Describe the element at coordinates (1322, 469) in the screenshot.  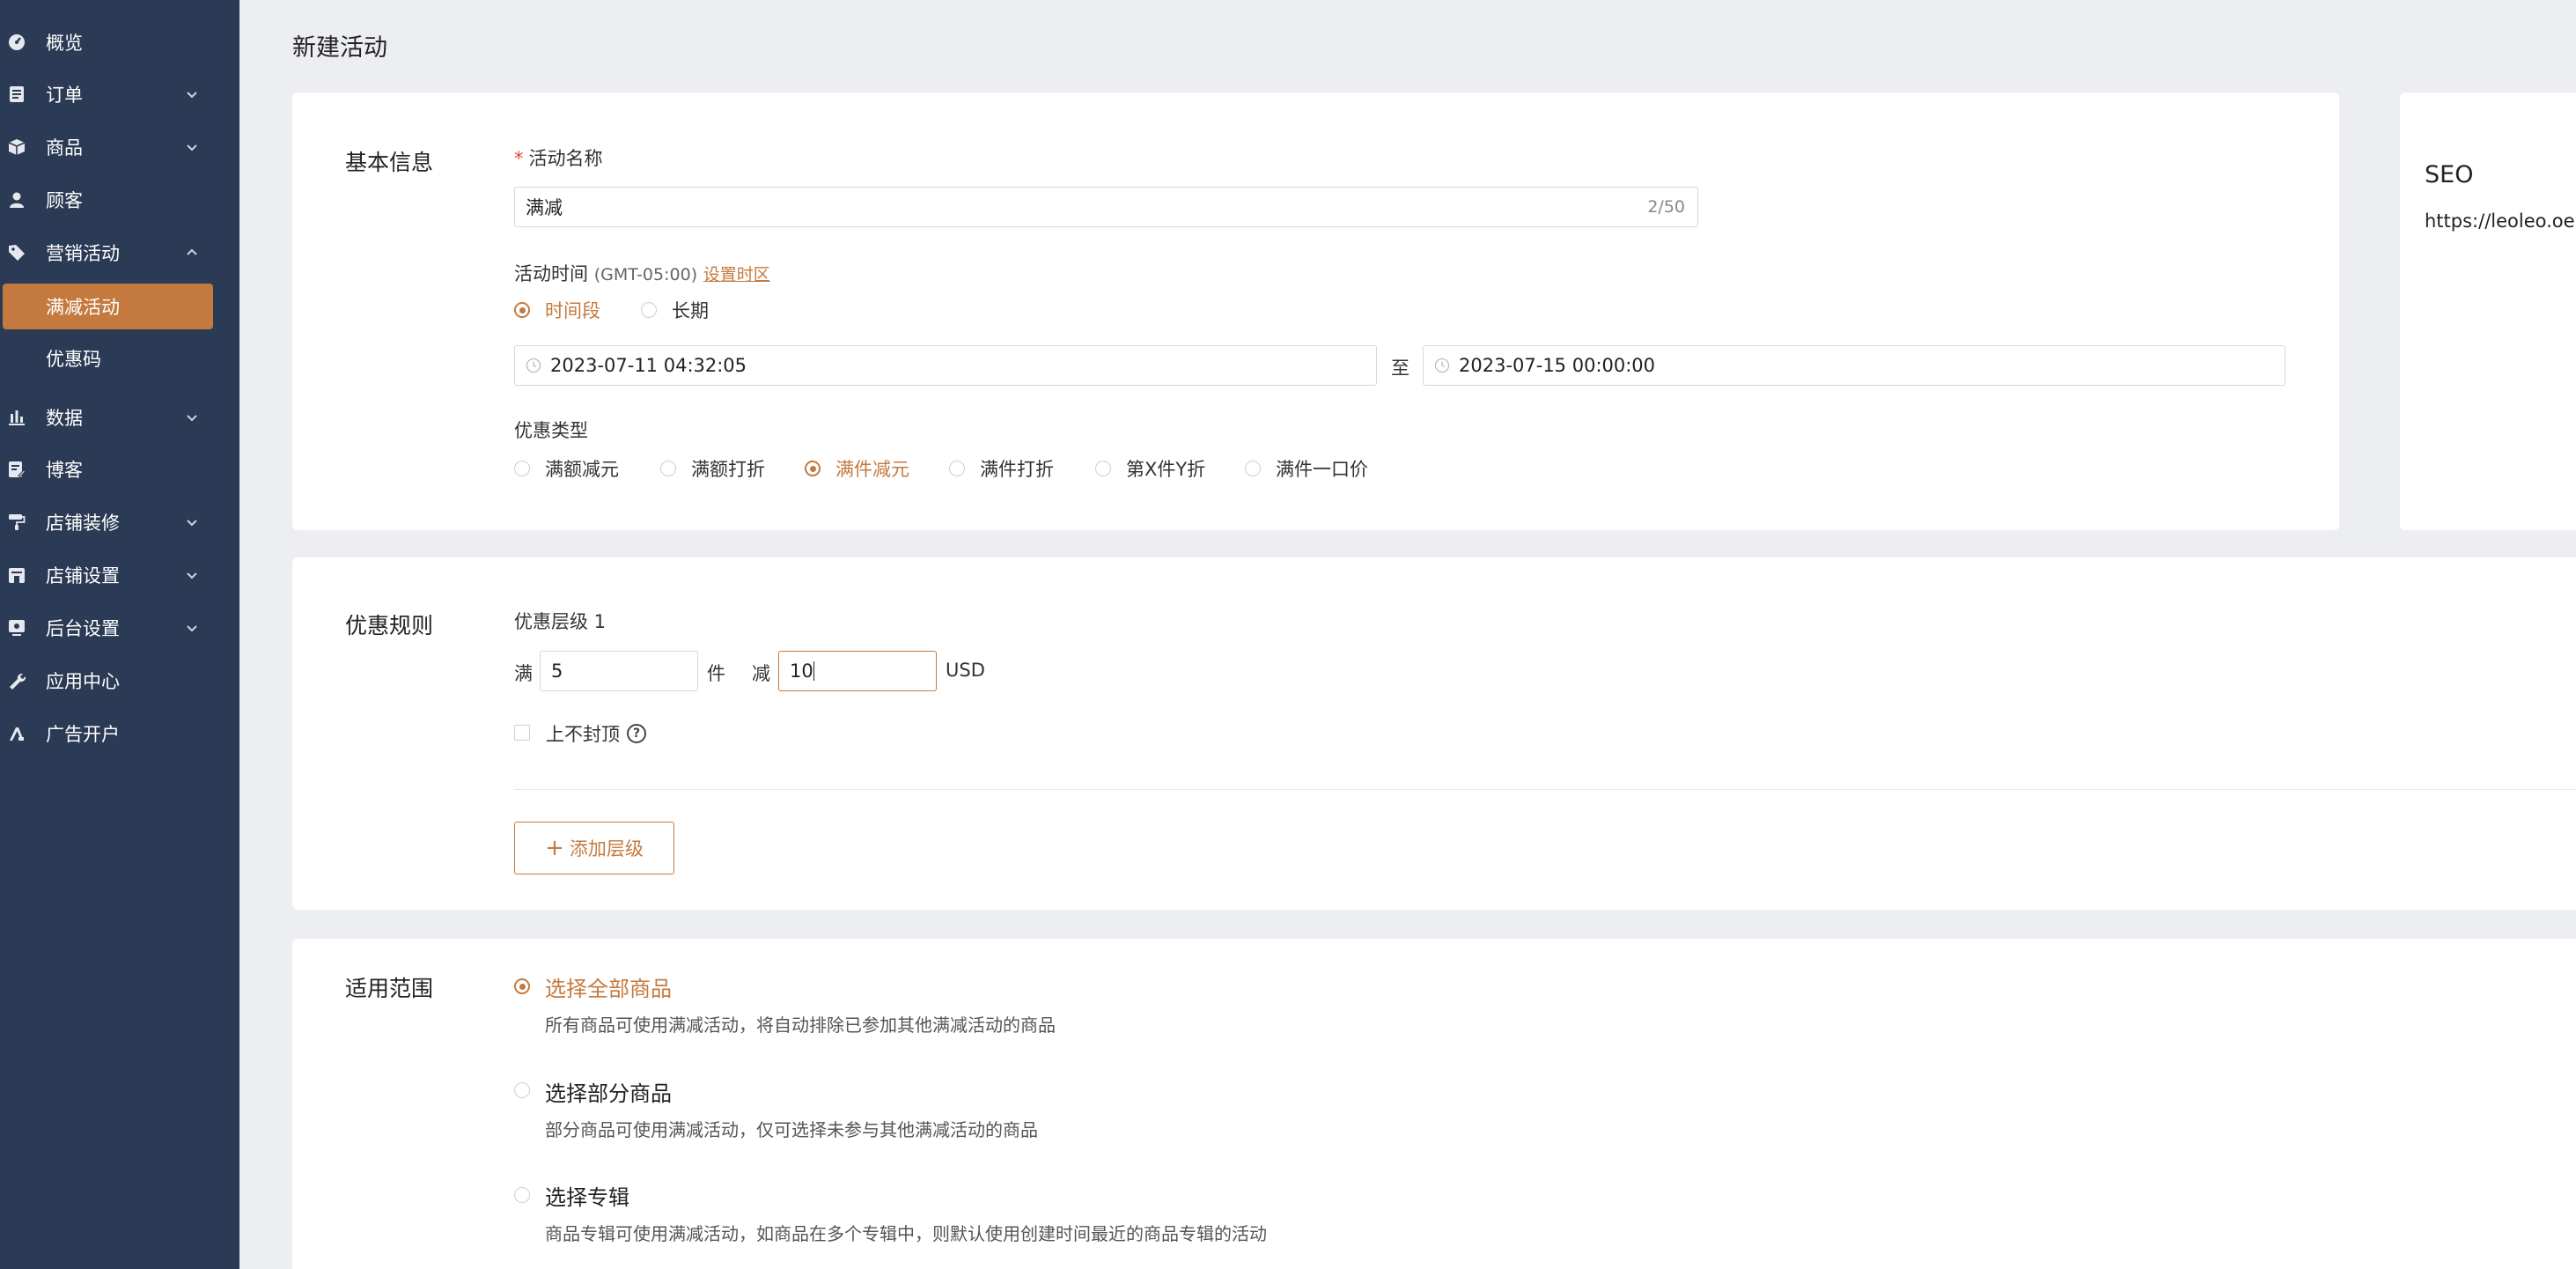
I see `radio-label: 满件一口价` at that location.